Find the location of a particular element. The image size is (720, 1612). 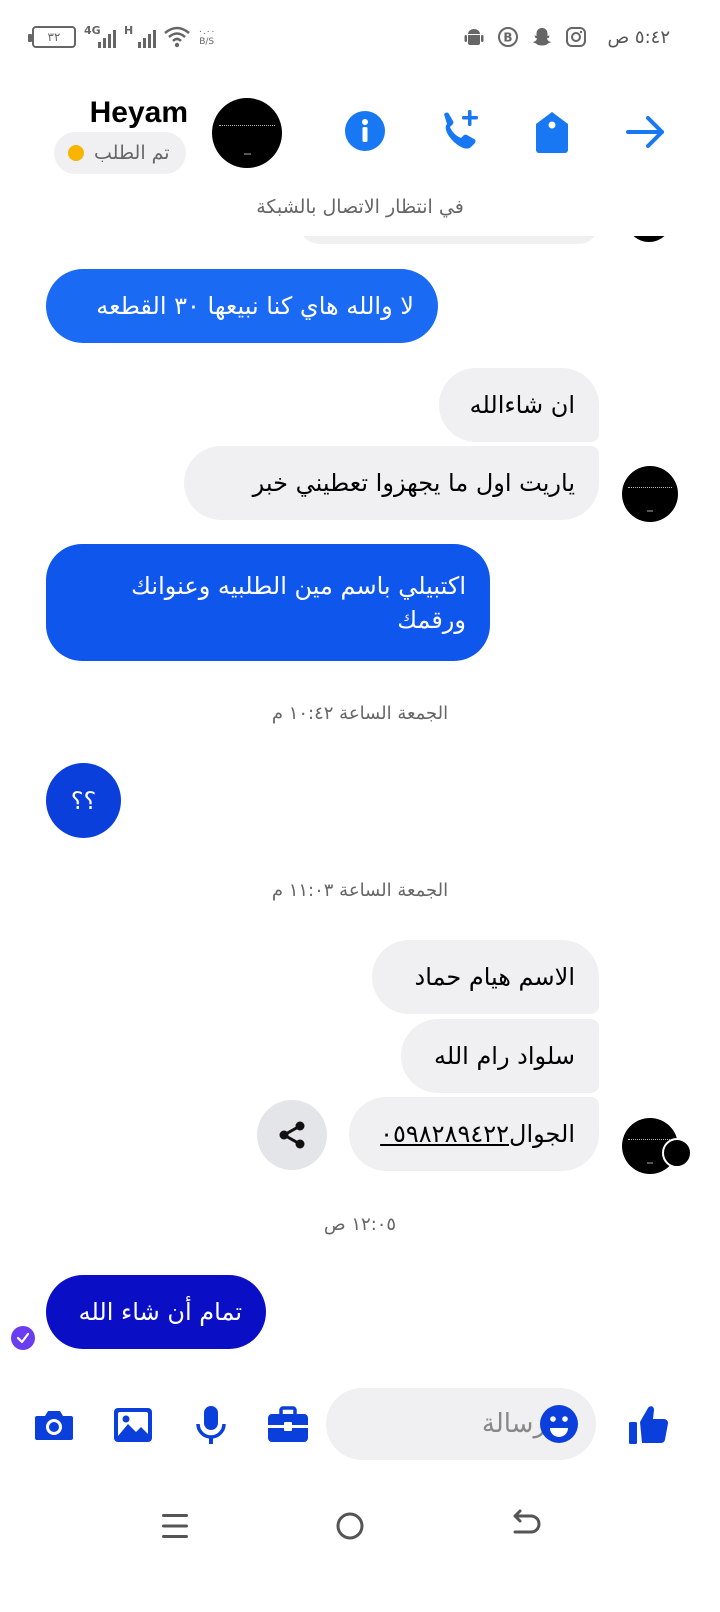

signal-h-icon: H is located at coordinates (140, 36).